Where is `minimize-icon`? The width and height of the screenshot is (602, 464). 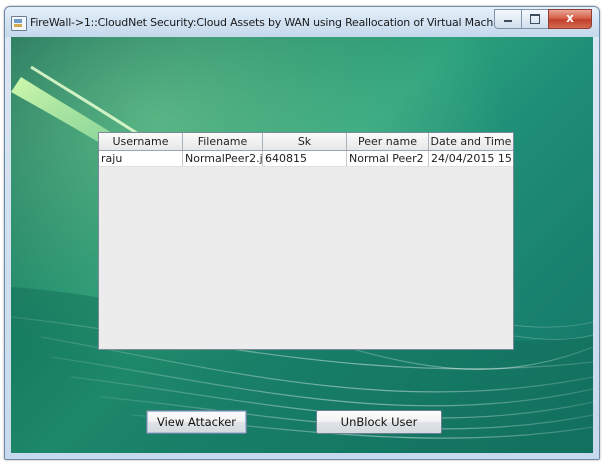 minimize-icon is located at coordinates (508, 21).